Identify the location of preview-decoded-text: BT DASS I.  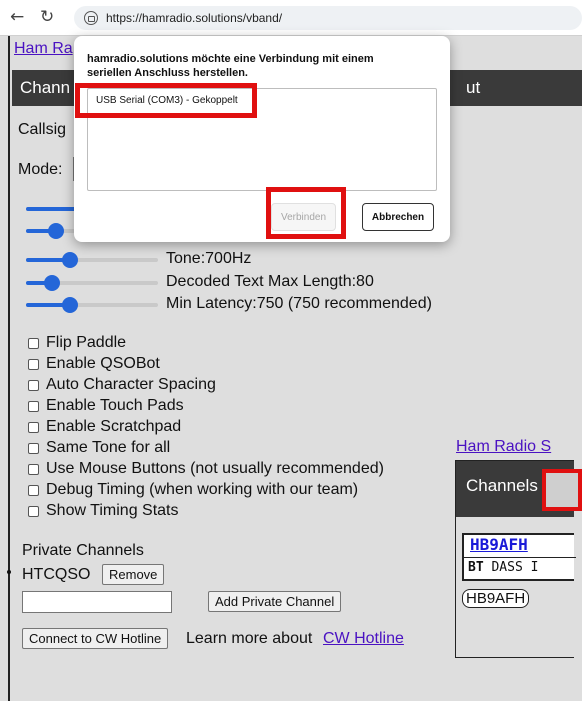
(503, 567).